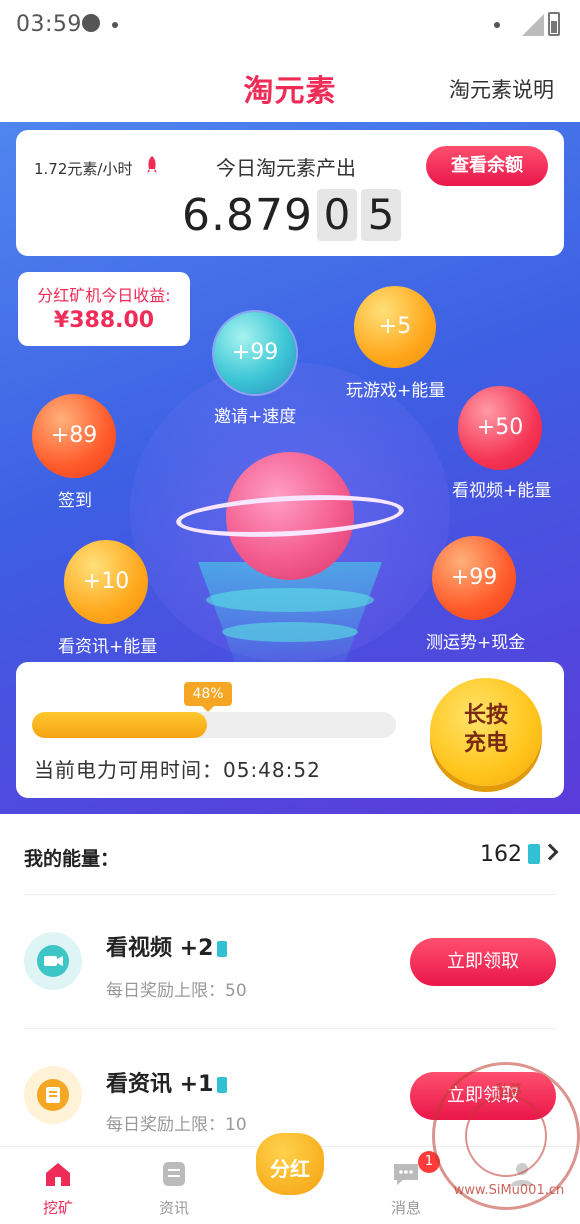 The width and height of the screenshot is (580, 1224). Describe the element at coordinates (476, 643) in the screenshot. I see `fortune-bubble-label: 测运势+现金` at that location.